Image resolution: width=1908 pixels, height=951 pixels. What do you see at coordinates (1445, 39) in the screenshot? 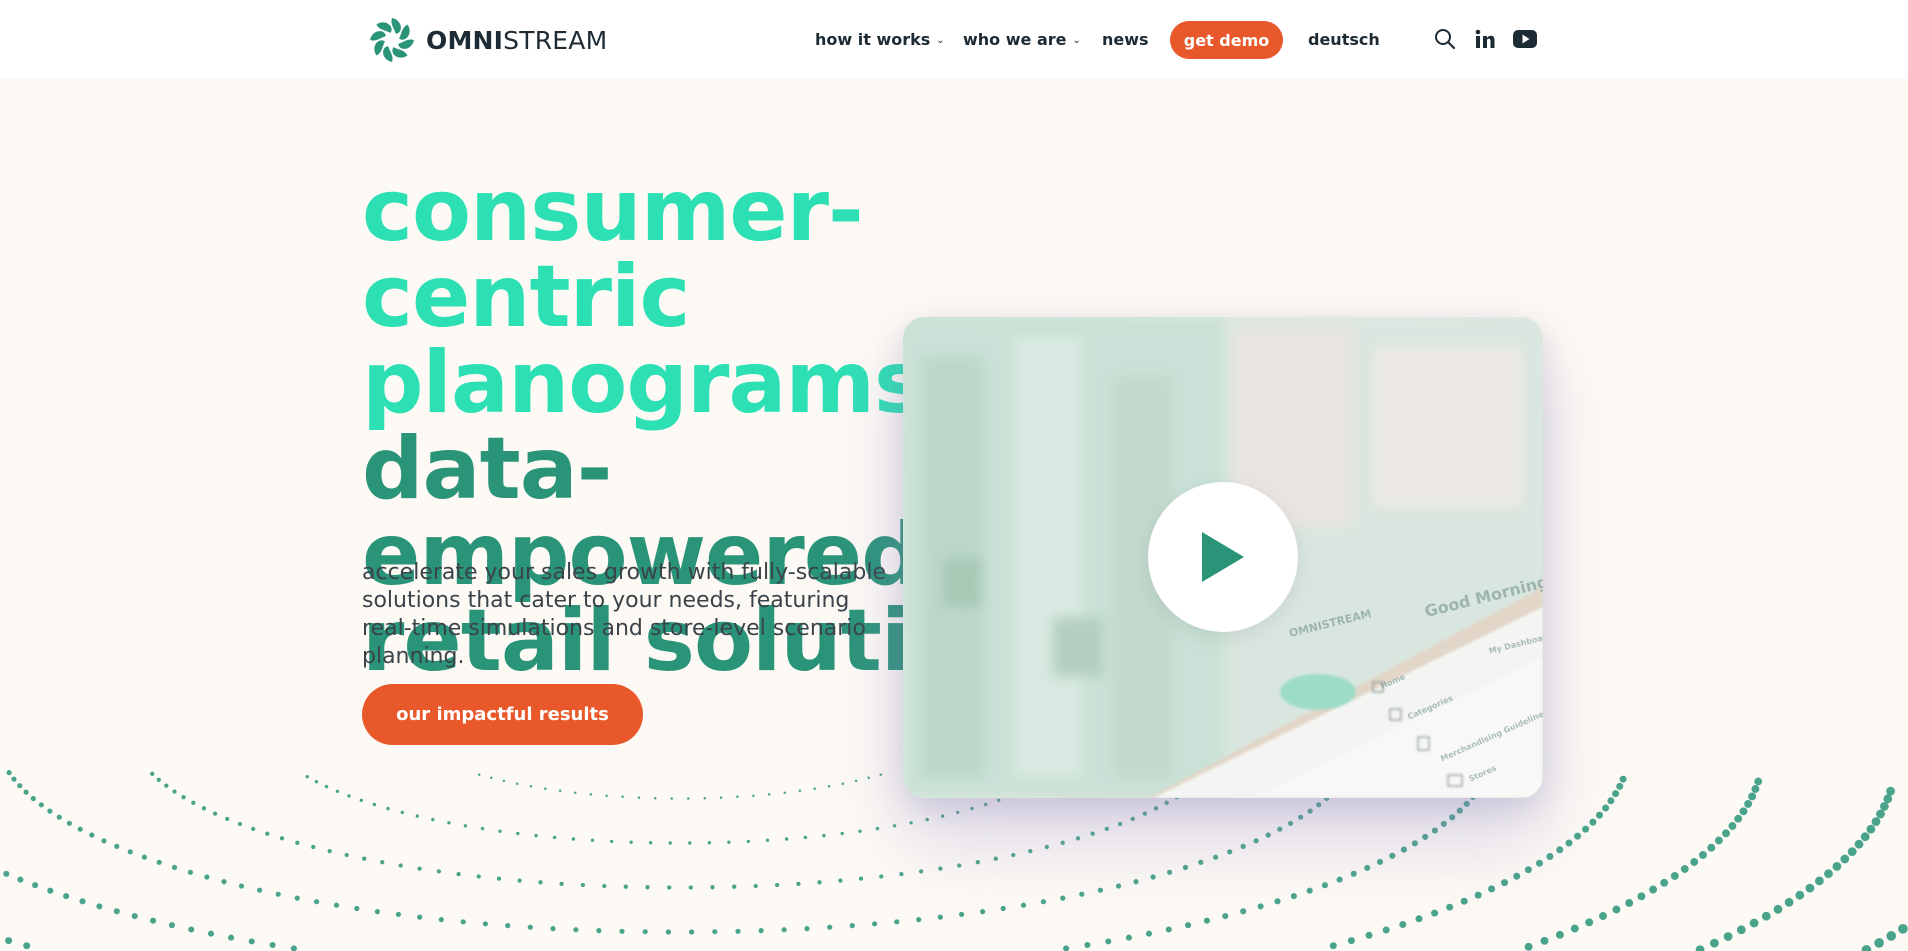
I see `search-icon` at bounding box center [1445, 39].